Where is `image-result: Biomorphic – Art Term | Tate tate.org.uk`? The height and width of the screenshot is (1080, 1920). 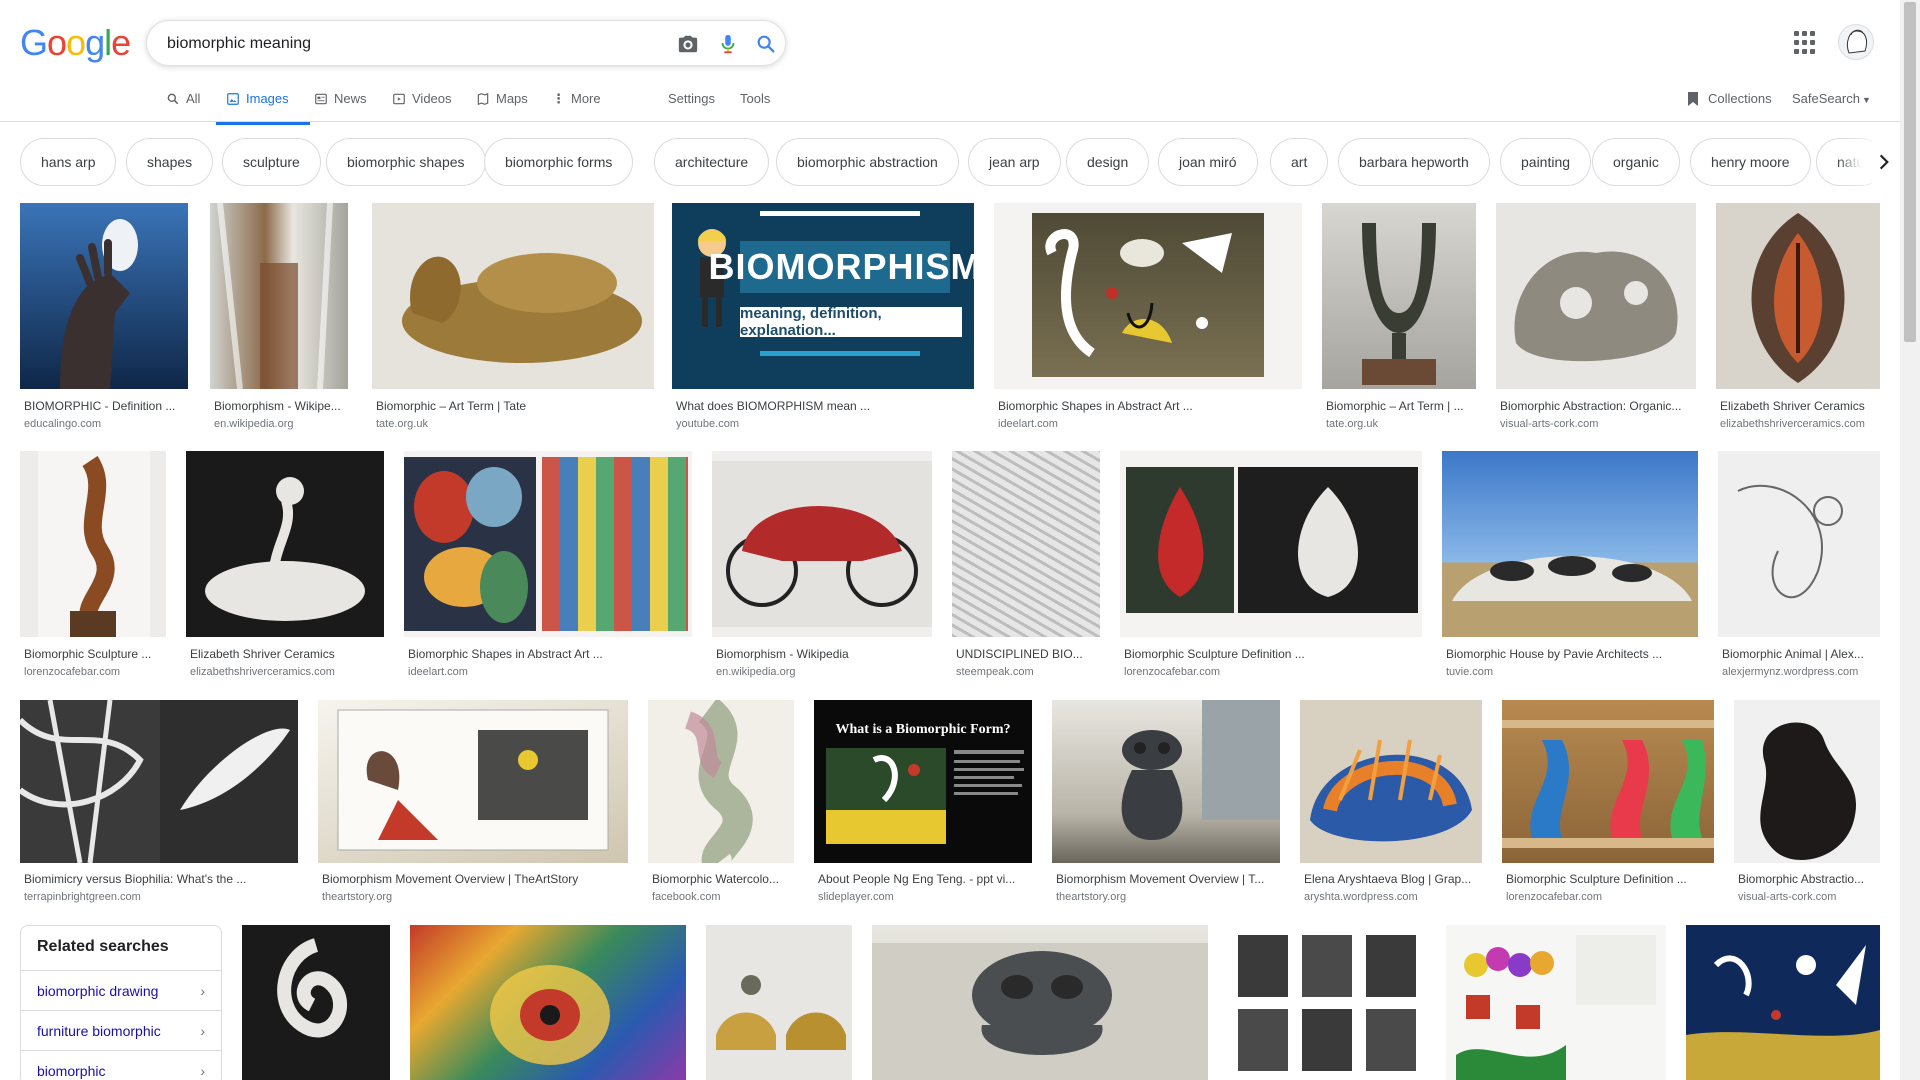 image-result: Biomorphic – Art Term | Tate tate.org.uk is located at coordinates (513, 318).